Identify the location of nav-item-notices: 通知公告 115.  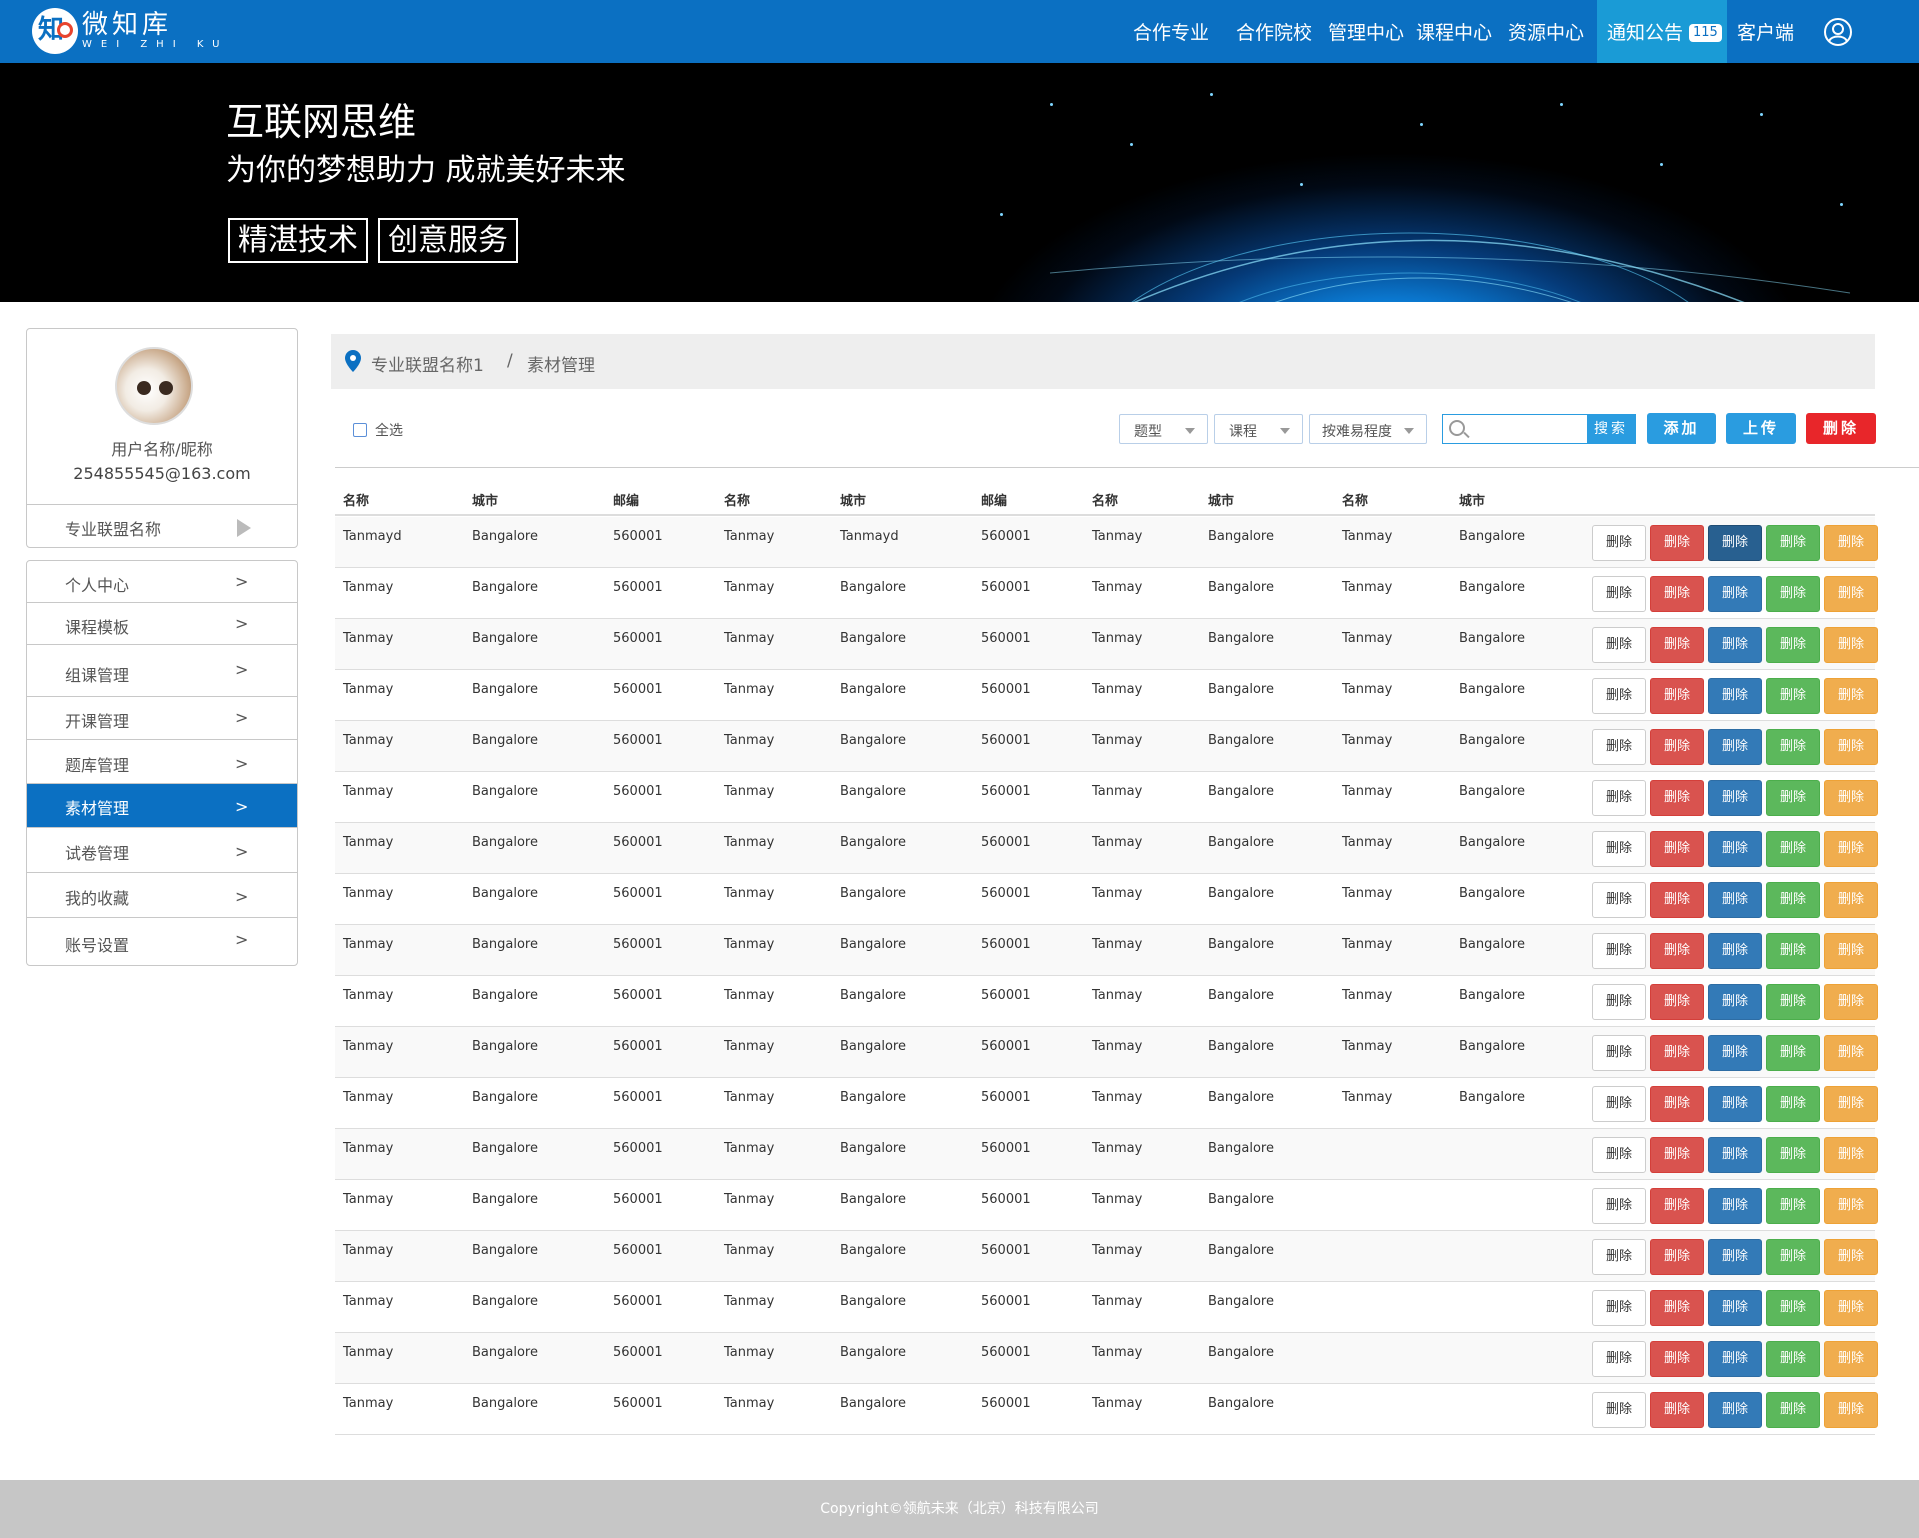
(1662, 31).